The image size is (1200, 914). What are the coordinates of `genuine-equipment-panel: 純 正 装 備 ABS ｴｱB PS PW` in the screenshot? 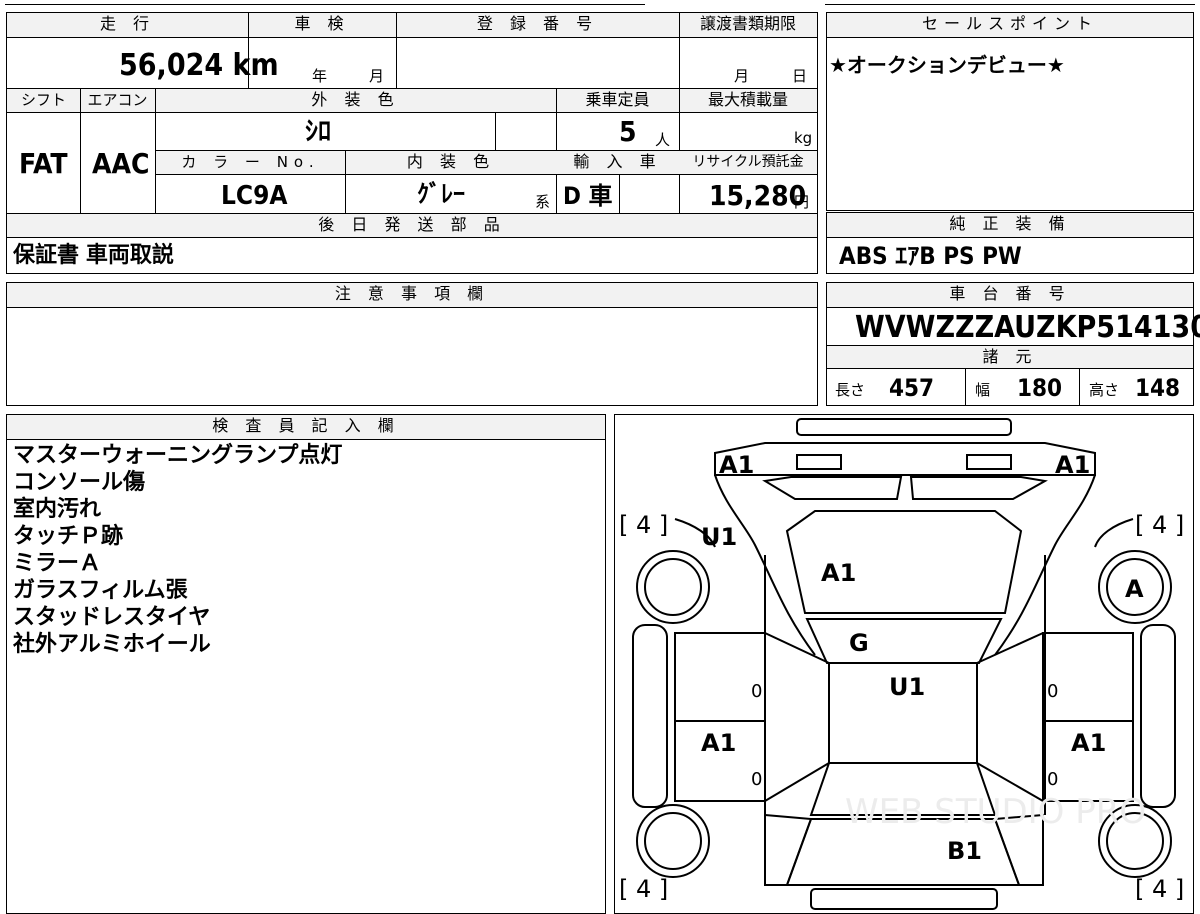 It's located at (1010, 243).